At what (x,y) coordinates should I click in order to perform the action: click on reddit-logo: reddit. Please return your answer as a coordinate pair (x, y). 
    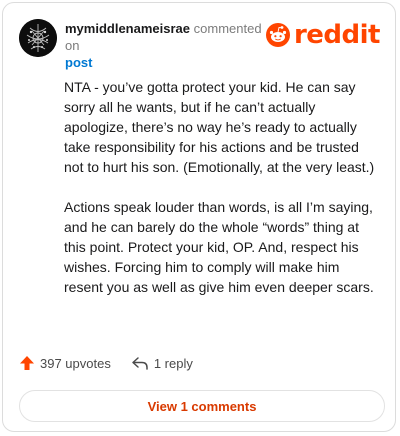
    Looking at the image, I should click on (323, 35).